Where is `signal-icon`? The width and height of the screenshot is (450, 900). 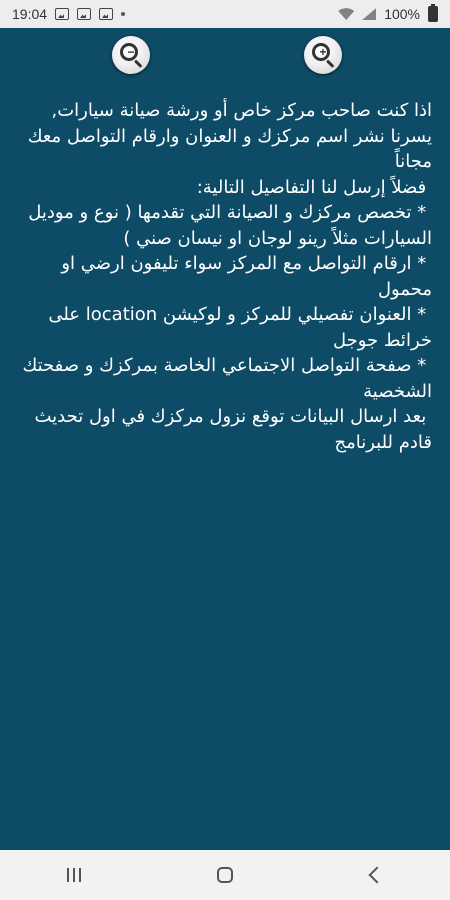 signal-icon is located at coordinates (369, 14).